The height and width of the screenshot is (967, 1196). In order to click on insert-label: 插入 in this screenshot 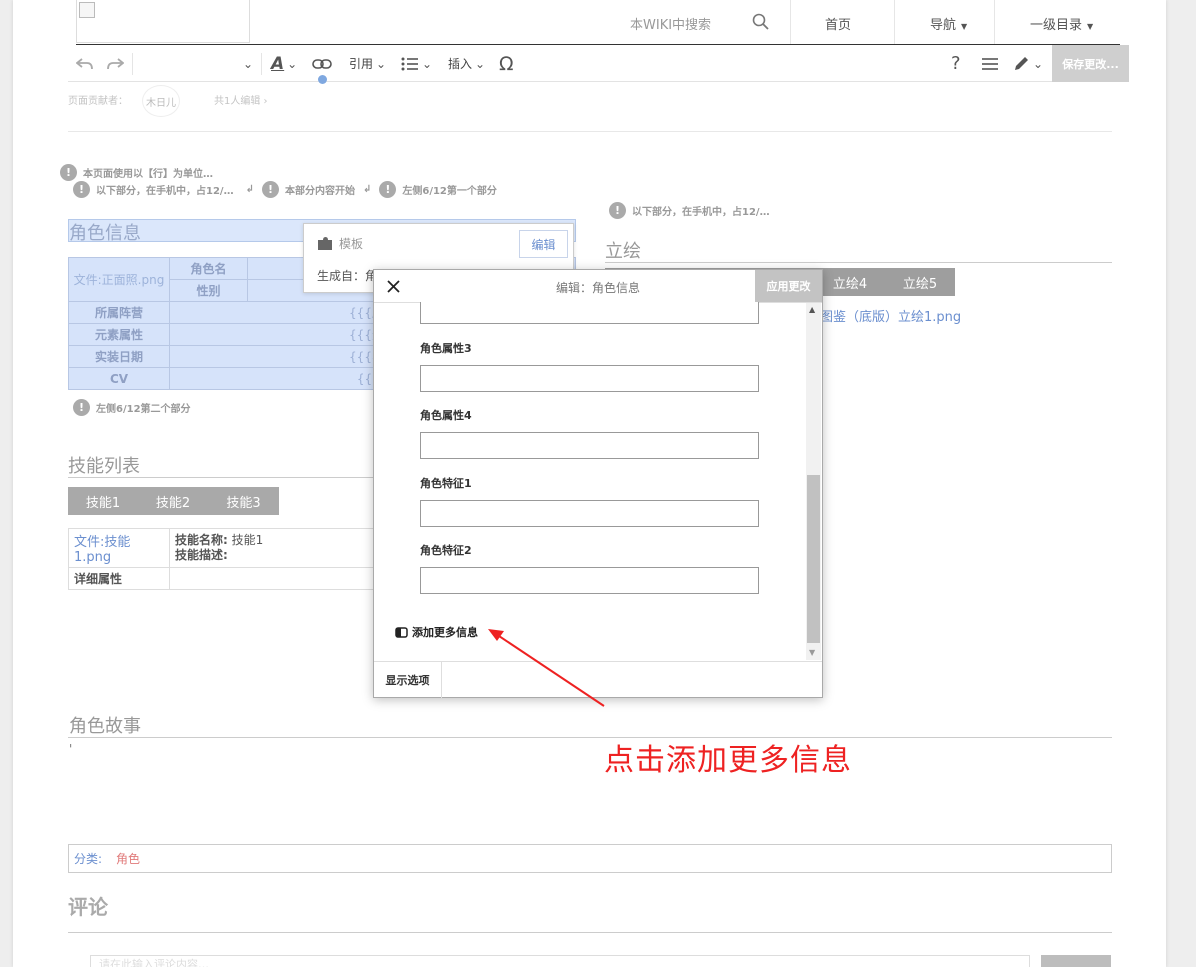, I will do `click(460, 64)`.